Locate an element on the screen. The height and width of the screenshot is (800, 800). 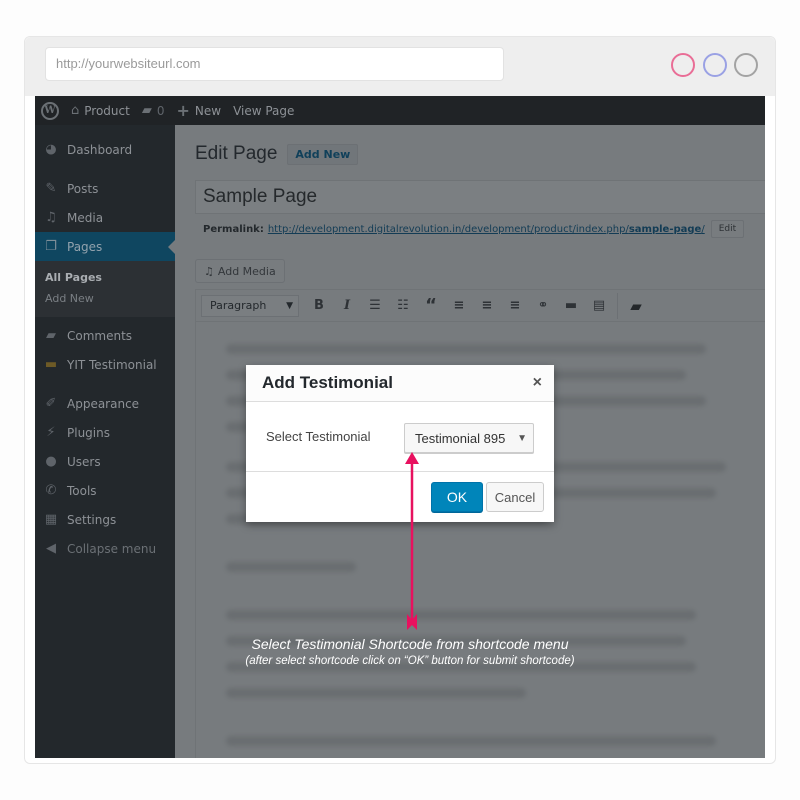
add-media-label: Add Media is located at coordinates (246, 271).